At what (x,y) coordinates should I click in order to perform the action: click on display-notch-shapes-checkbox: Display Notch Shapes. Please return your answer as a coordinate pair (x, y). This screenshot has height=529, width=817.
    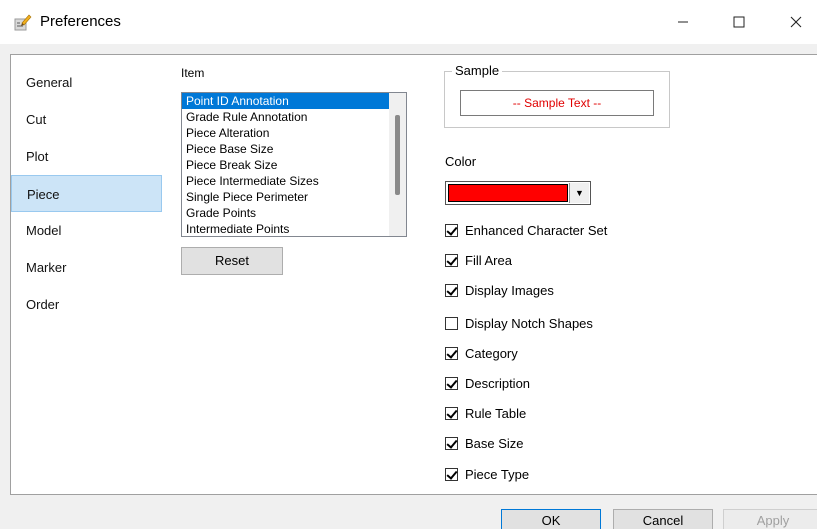
    Looking at the image, I should click on (519, 323).